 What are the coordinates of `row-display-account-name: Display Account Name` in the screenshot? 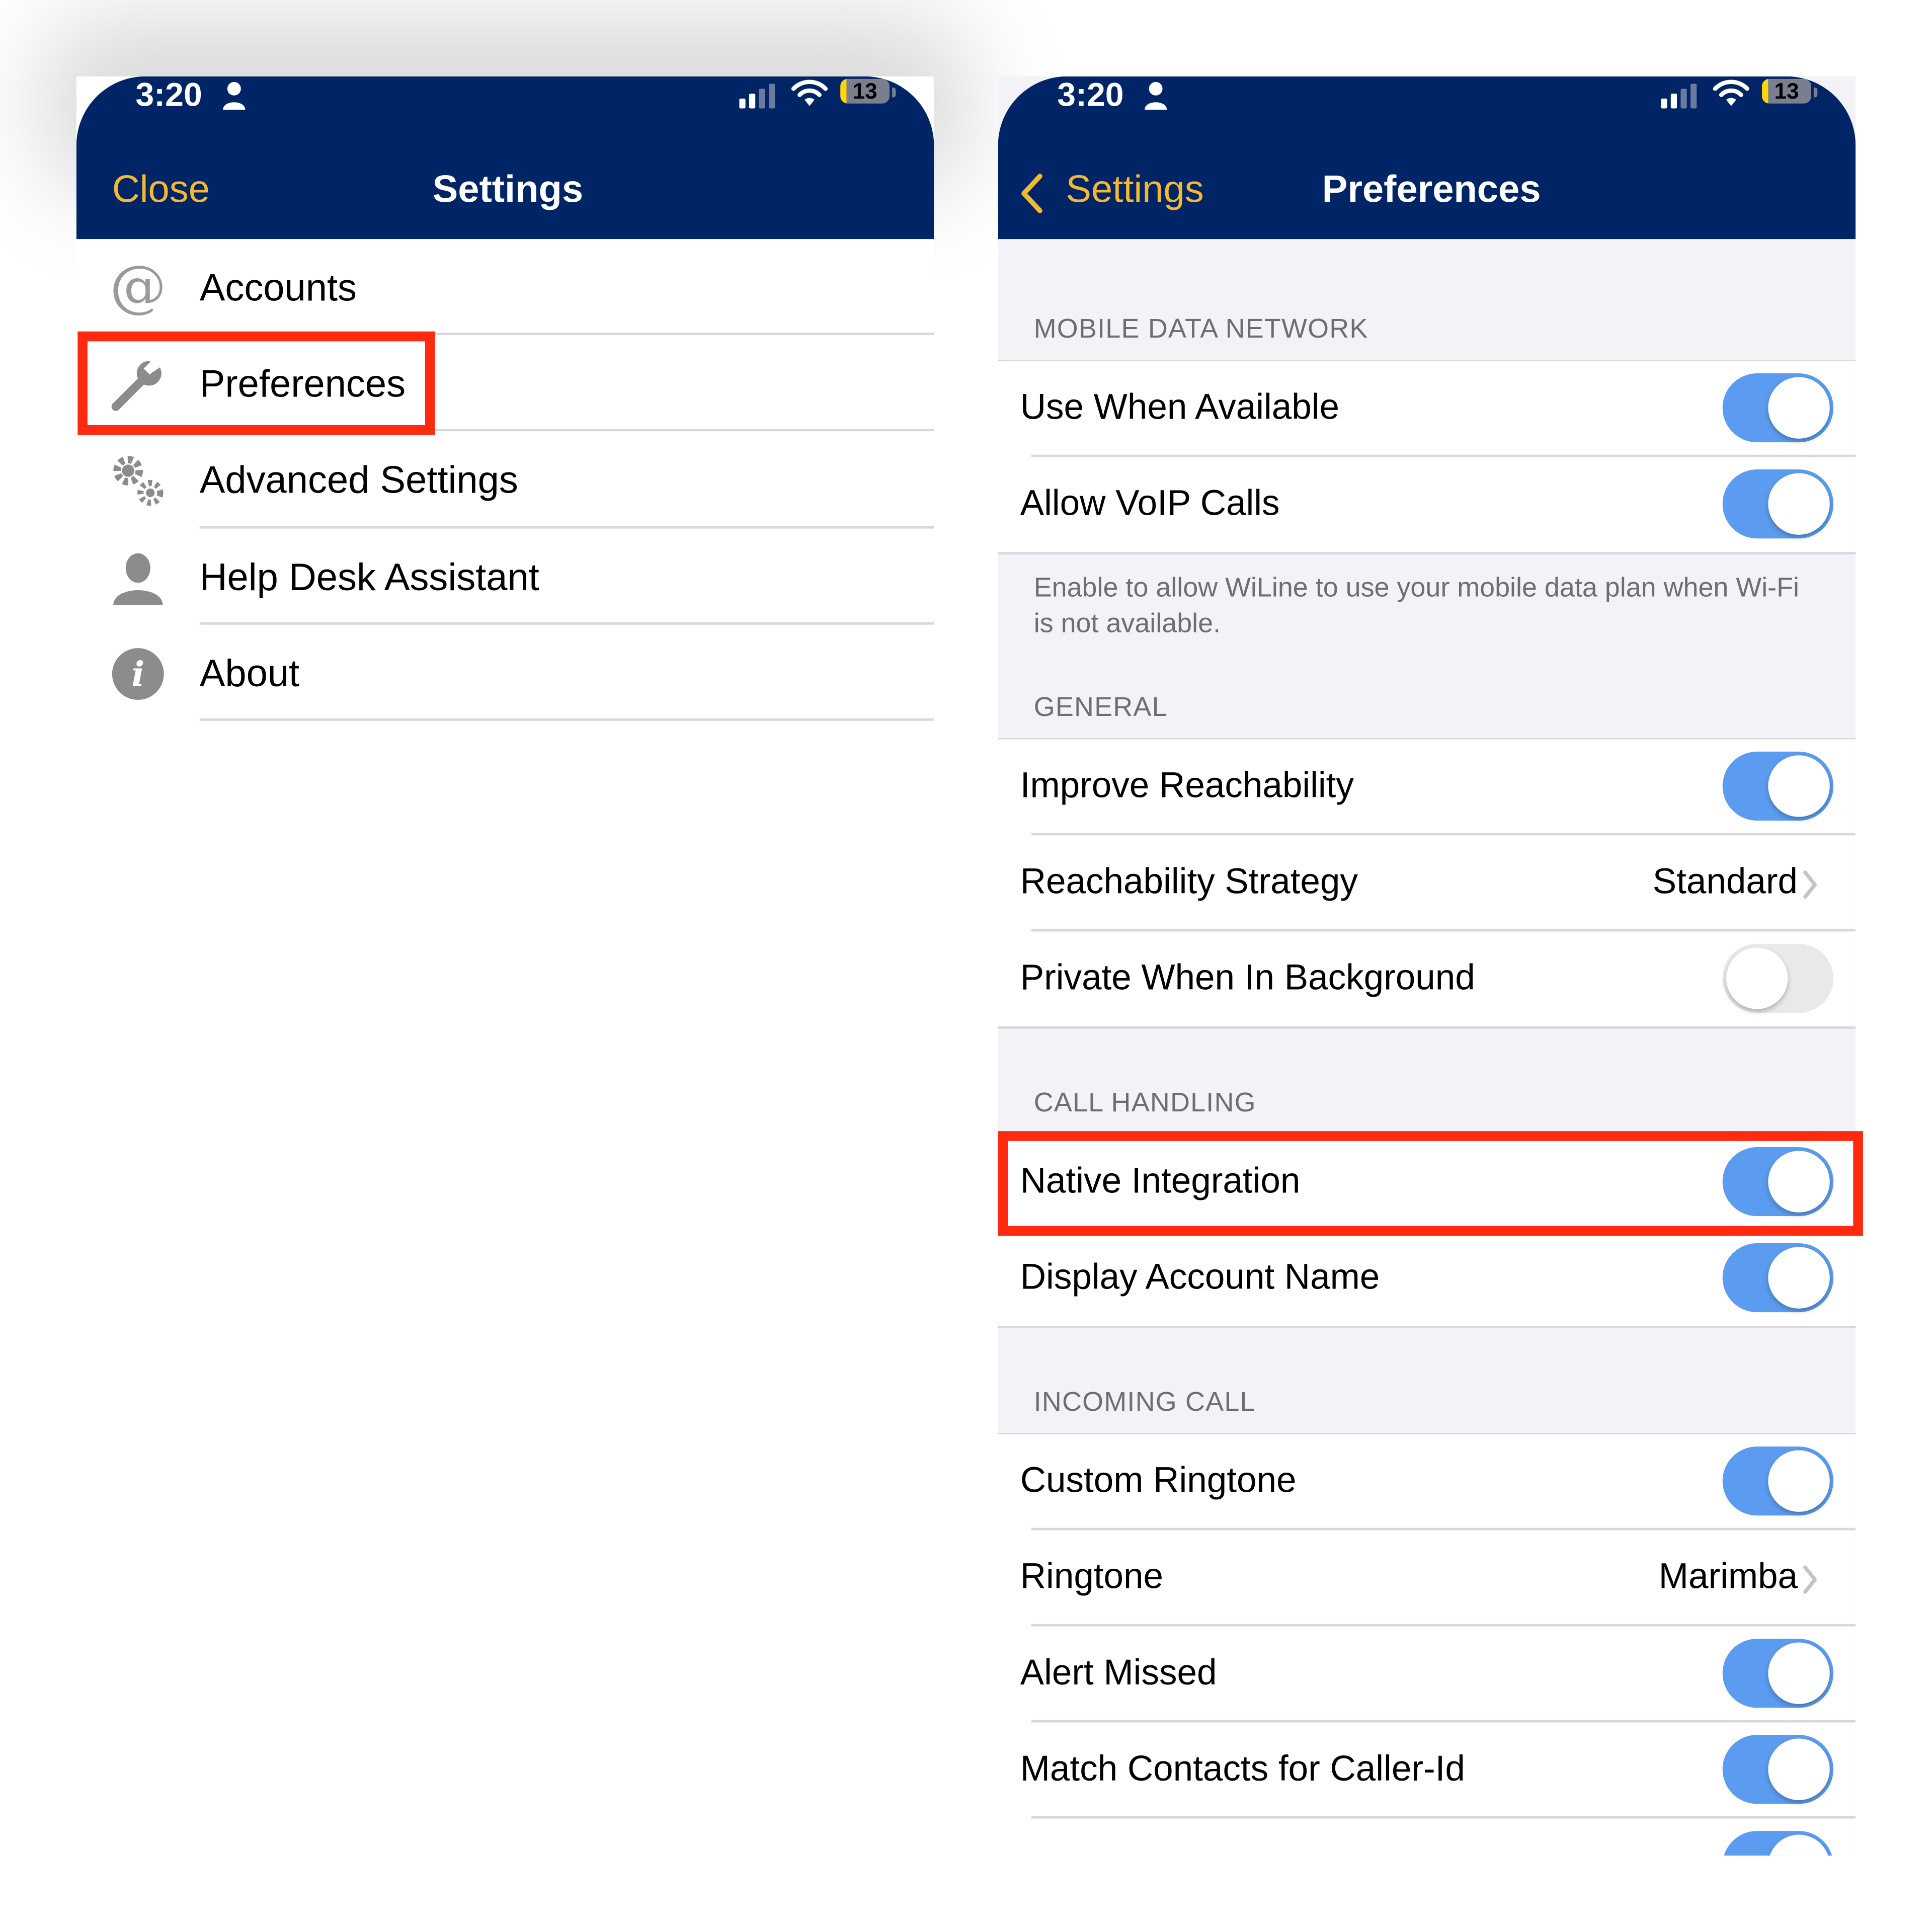 It's located at (1427, 1279).